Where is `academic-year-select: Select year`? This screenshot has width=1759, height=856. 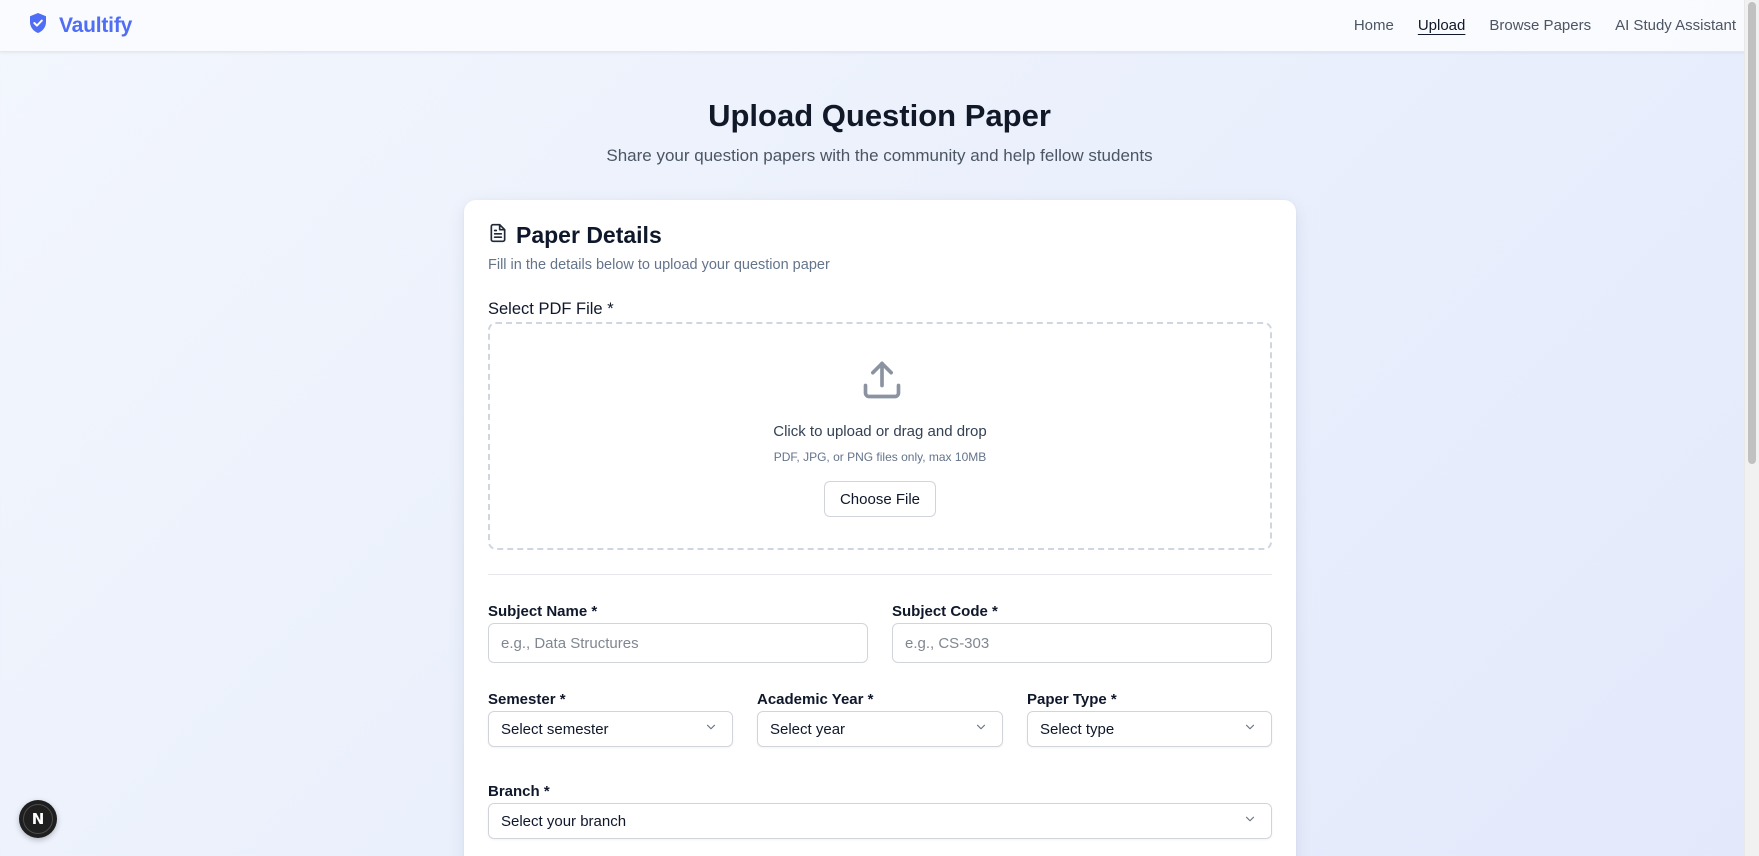 academic-year-select: Select year is located at coordinates (880, 729).